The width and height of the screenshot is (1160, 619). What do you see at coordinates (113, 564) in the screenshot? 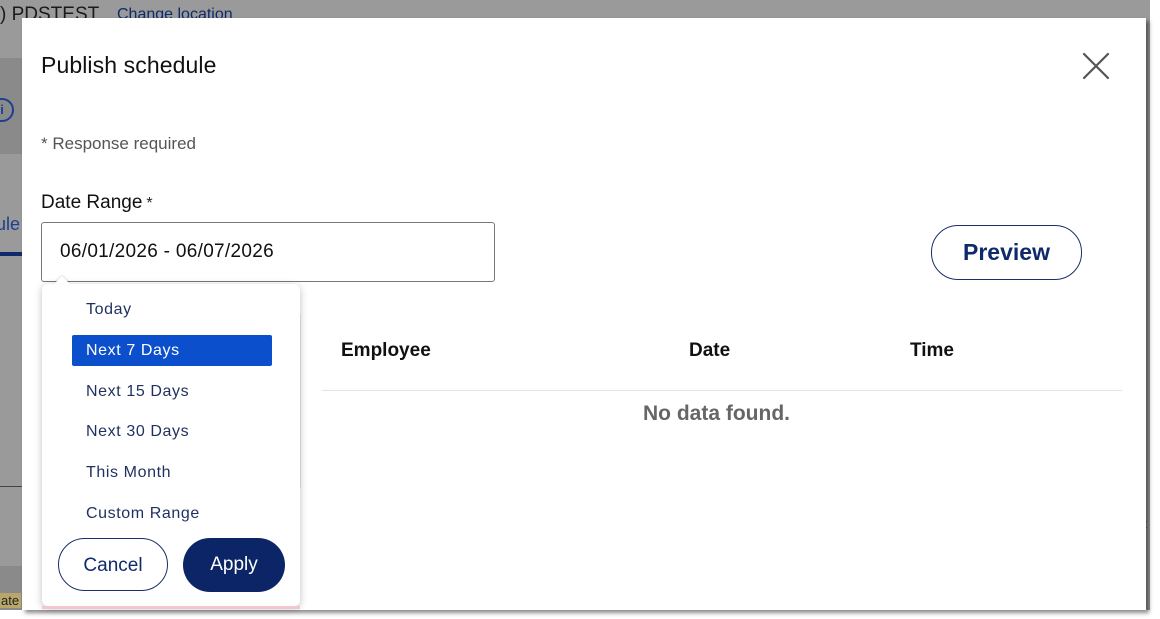
I see `cancel-button: Cancel` at bounding box center [113, 564].